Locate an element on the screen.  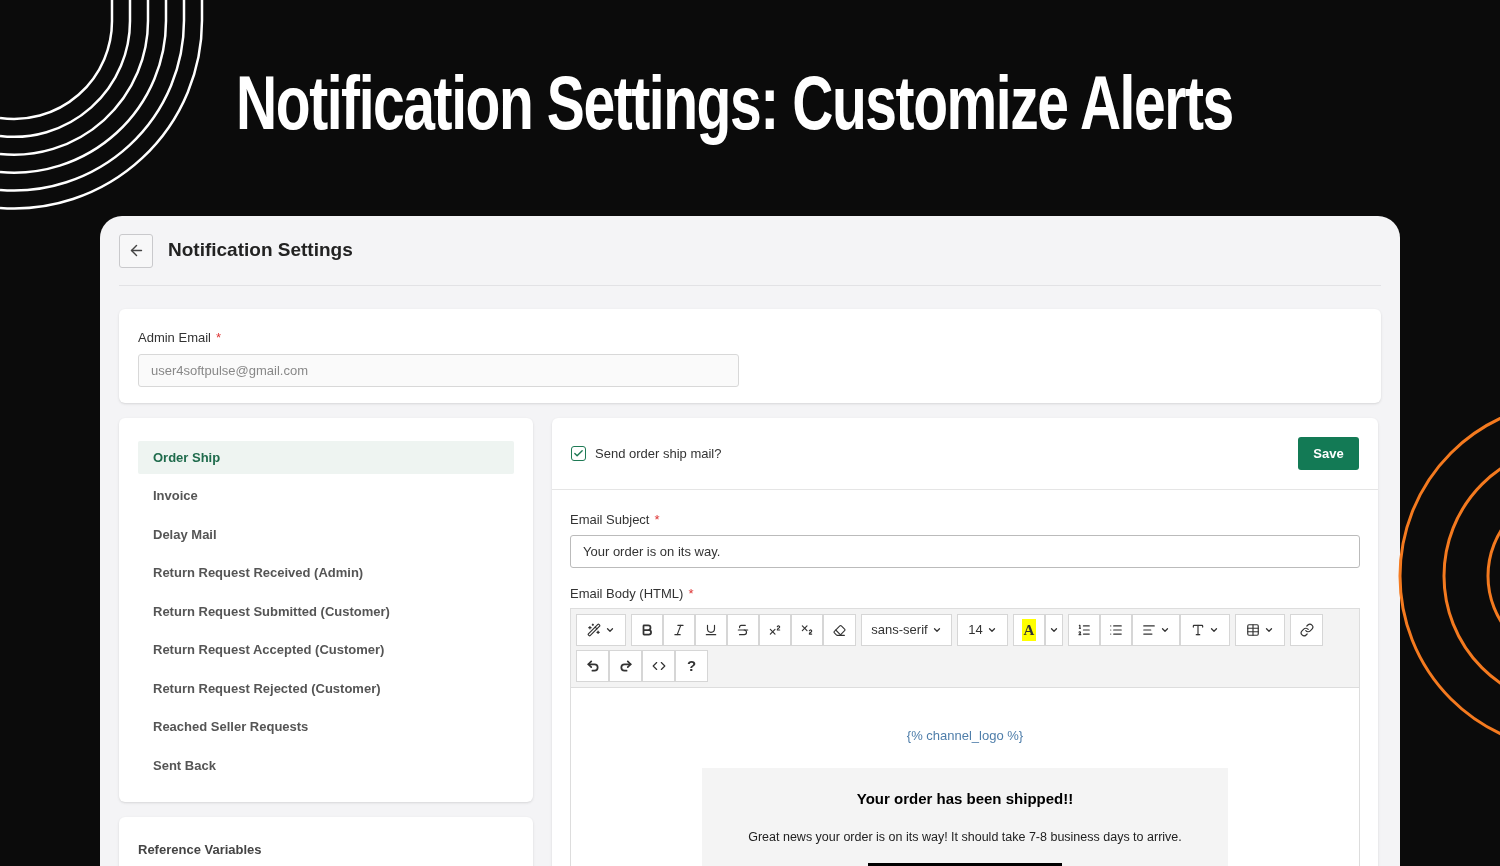
email-heading: Your order has been shipped!! is located at coordinates (965, 798).